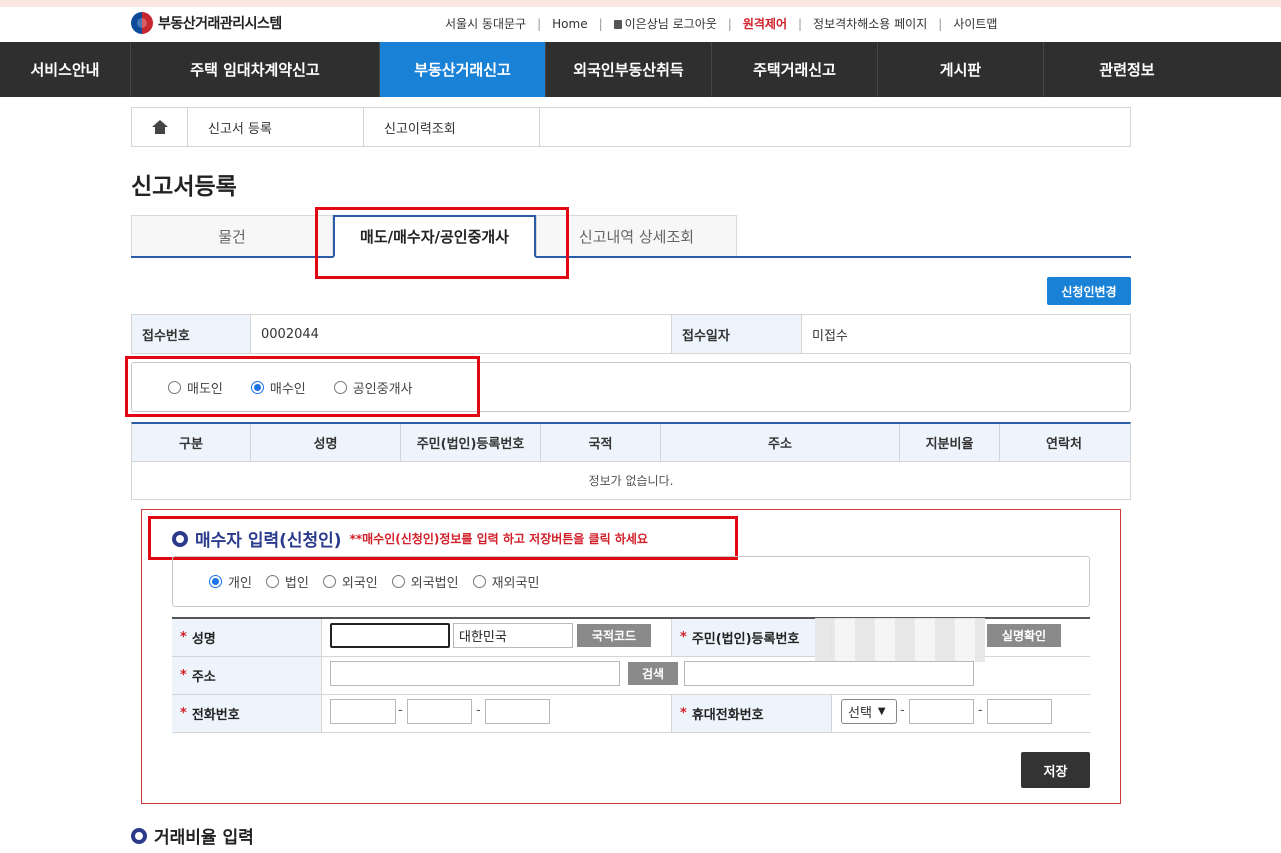 The height and width of the screenshot is (853, 1281). Describe the element at coordinates (795, 69) in the screenshot. I see `nav-housing-report: 주택거래신고` at that location.